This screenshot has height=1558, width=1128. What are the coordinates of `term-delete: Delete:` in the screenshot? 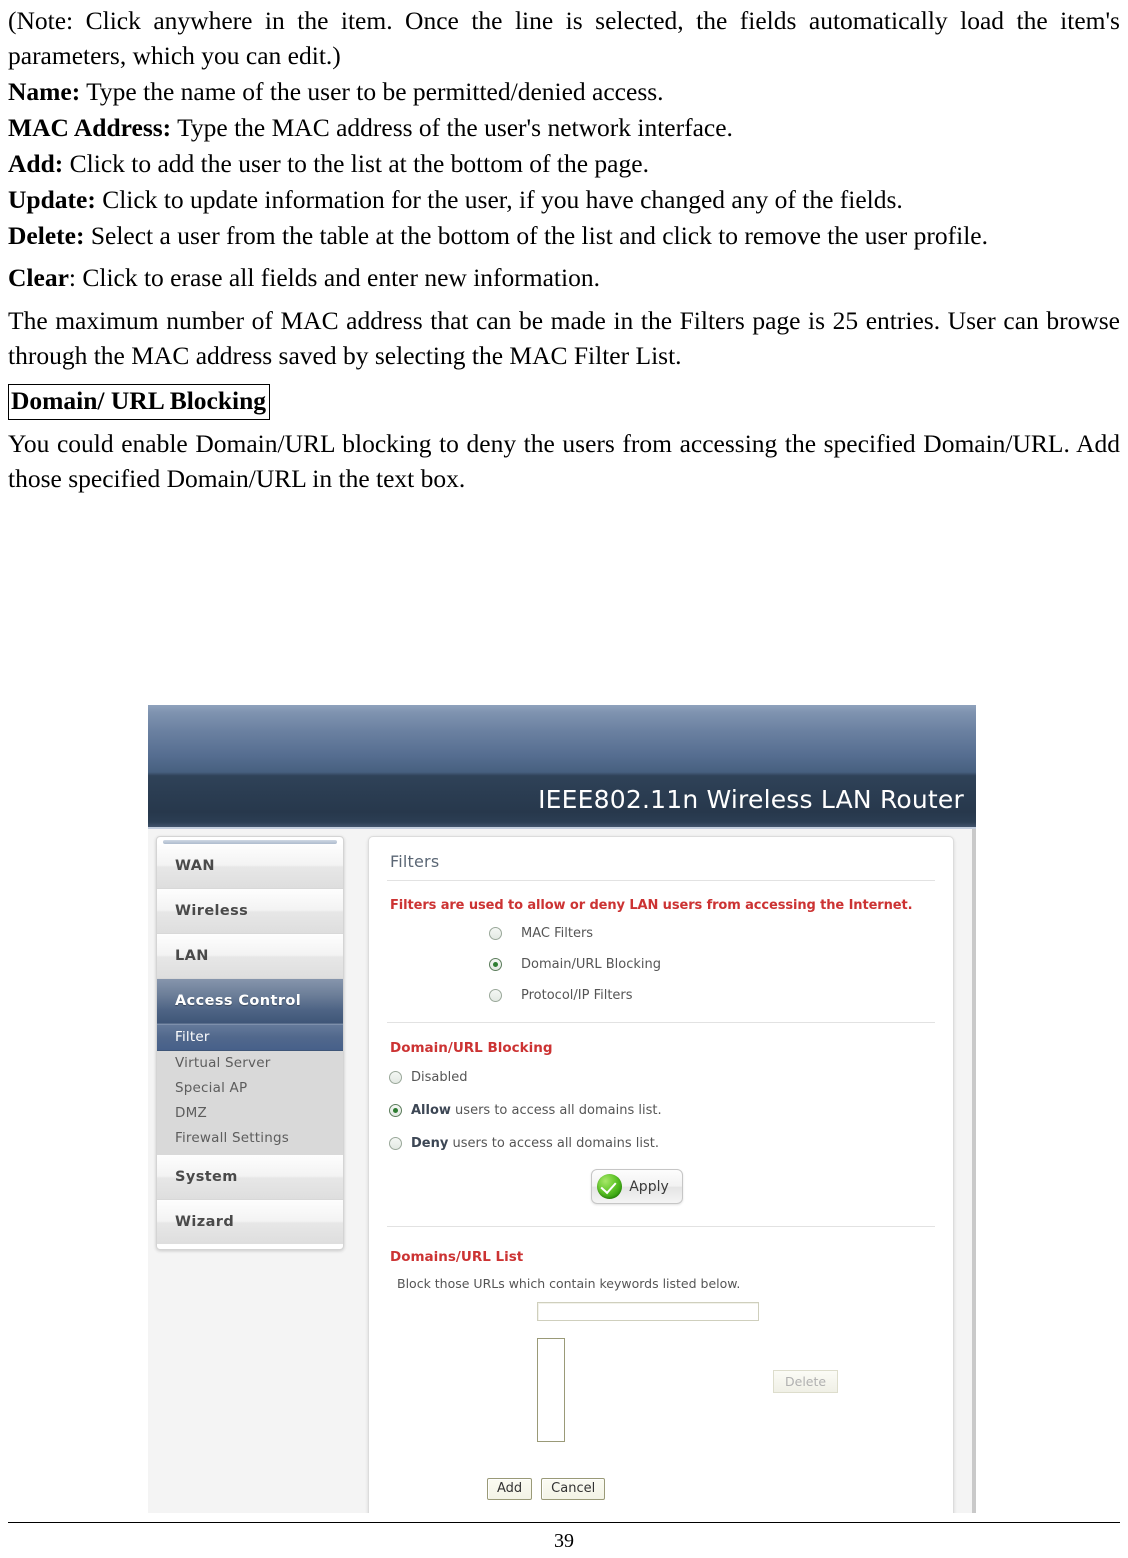 It's located at (46, 235).